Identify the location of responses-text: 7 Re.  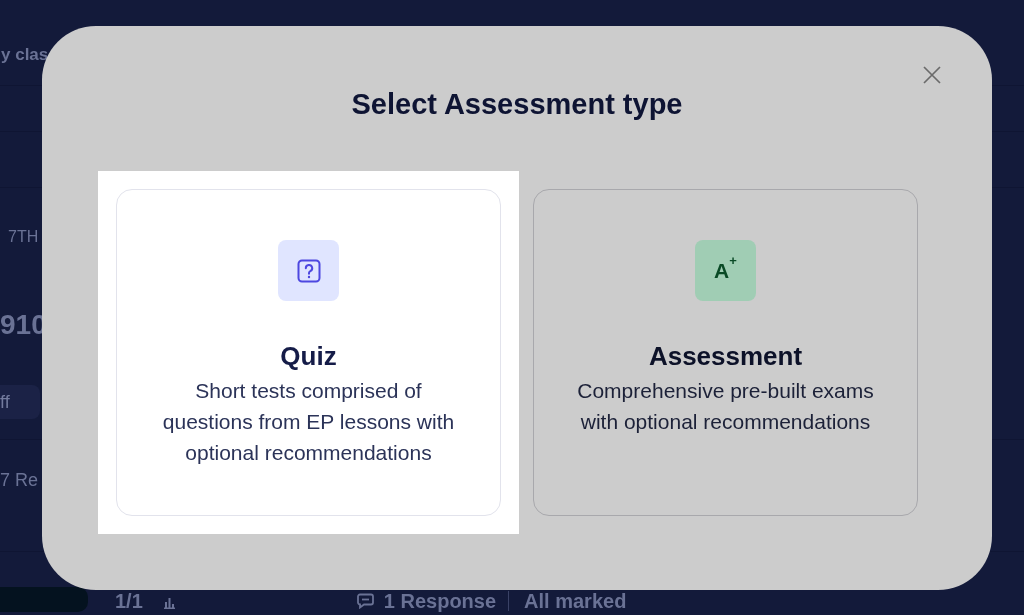
(19, 480).